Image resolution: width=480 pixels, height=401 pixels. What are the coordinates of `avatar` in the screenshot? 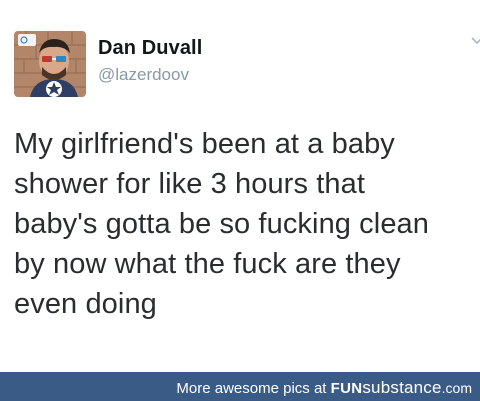 It's located at (50, 64).